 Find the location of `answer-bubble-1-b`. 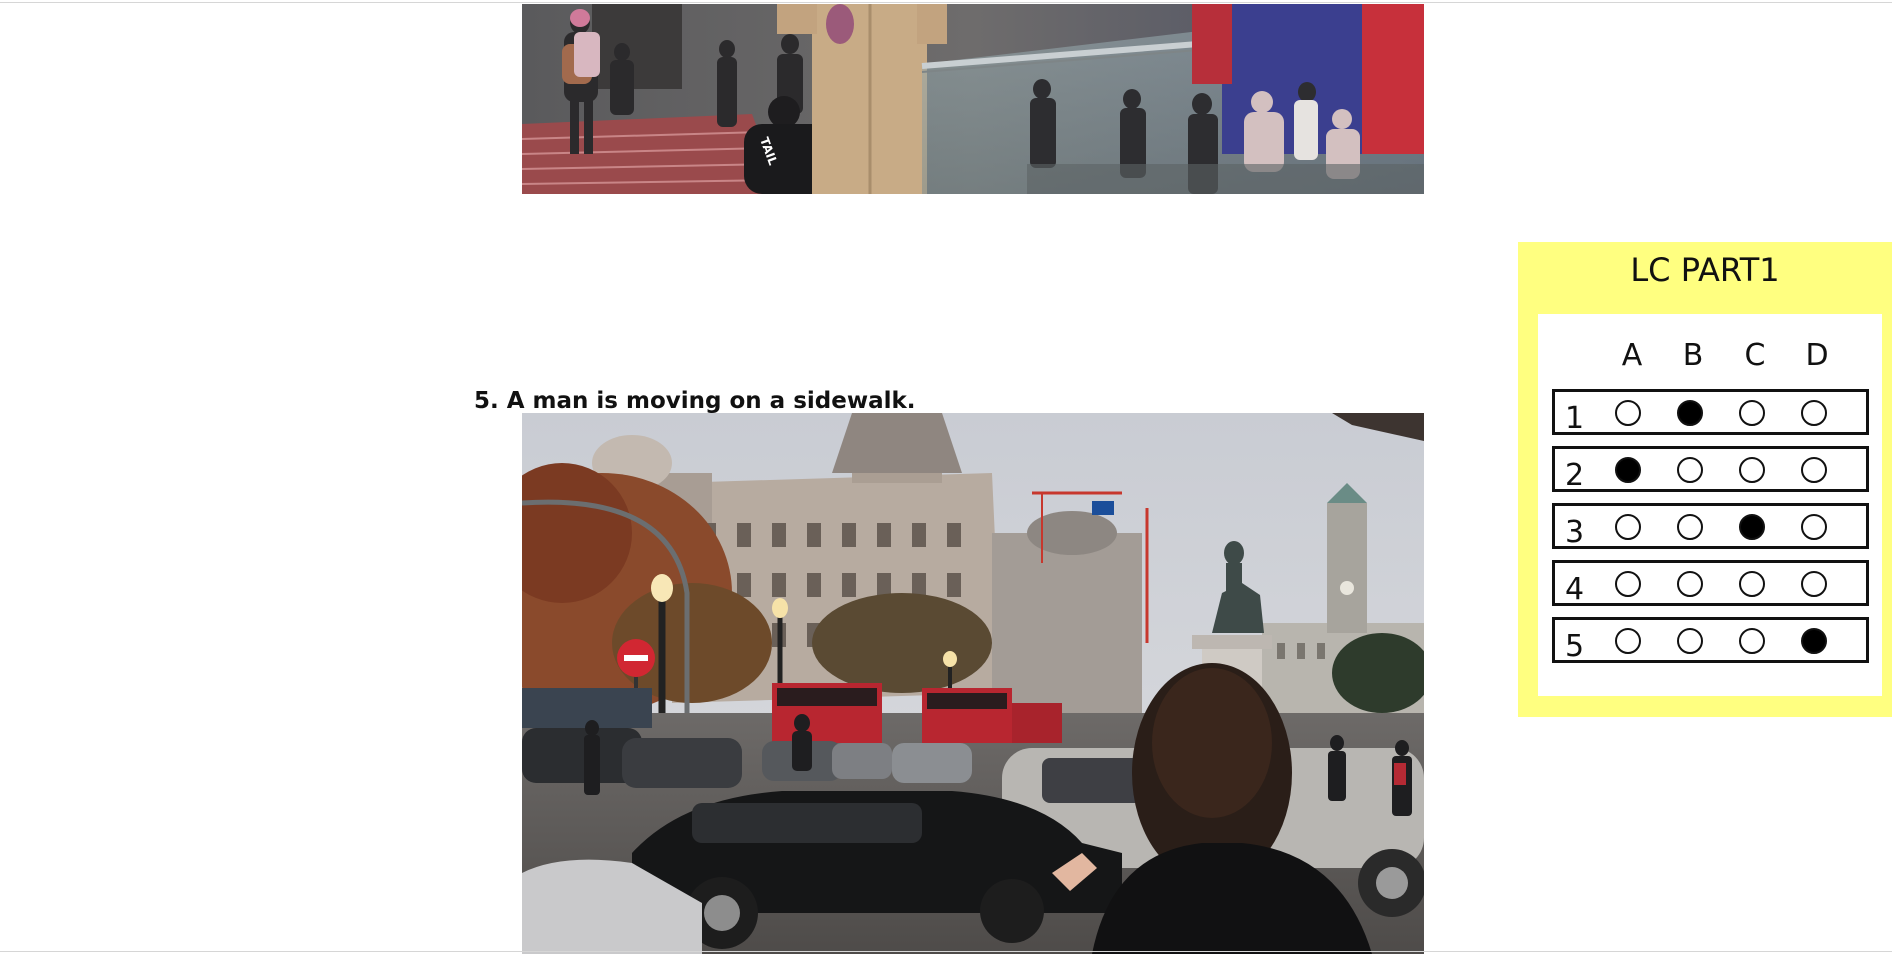

answer-bubble-1-b is located at coordinates (1690, 413).